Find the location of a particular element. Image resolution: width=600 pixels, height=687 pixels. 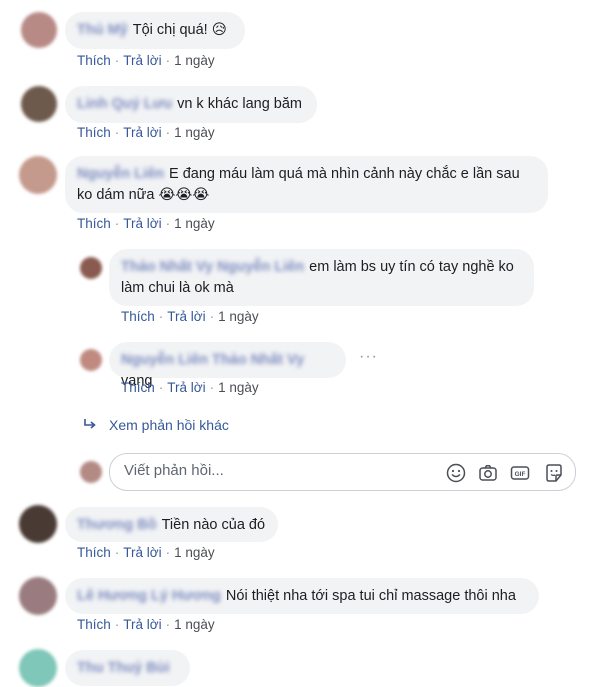

comment-author: Linh Quý Lưu is located at coordinates (124, 104).